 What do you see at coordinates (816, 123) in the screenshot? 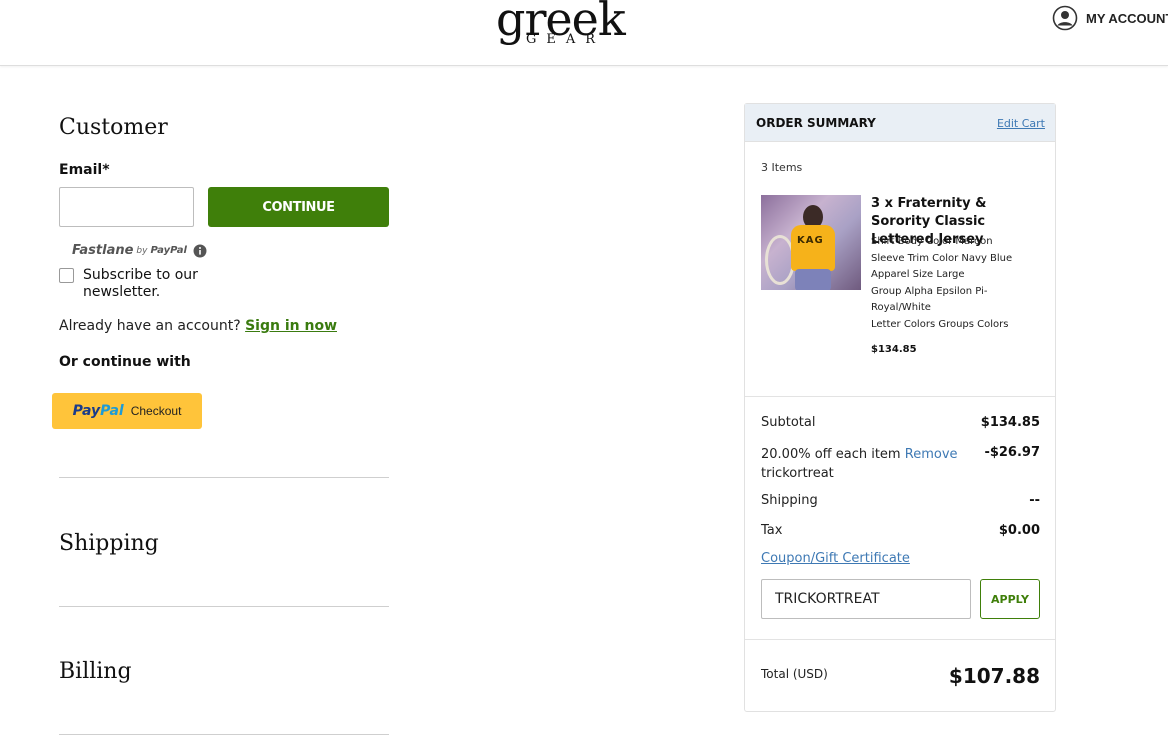
I see `order-summary-title: ORDER SUMMARY` at bounding box center [816, 123].